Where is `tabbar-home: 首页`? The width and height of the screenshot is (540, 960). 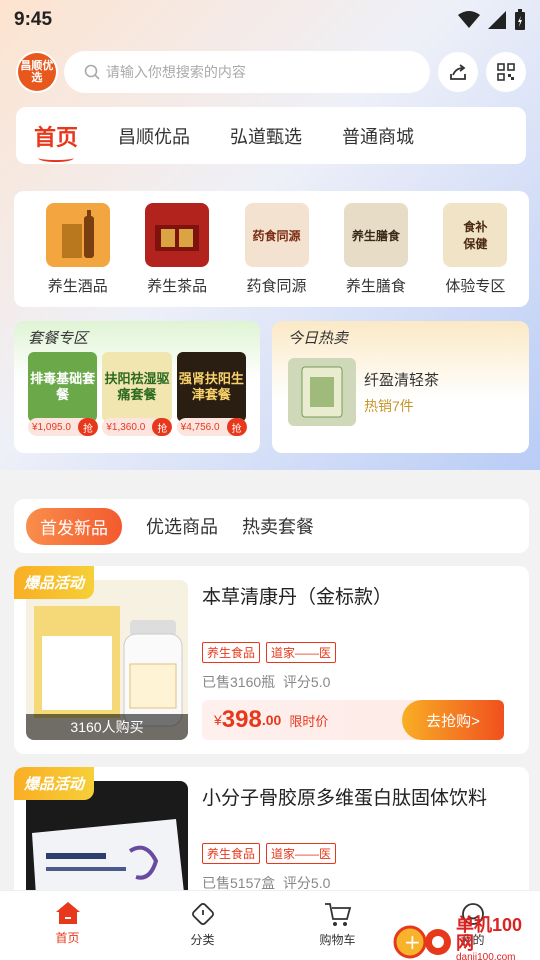
tabbar-home: 首页 is located at coordinates (67, 925).